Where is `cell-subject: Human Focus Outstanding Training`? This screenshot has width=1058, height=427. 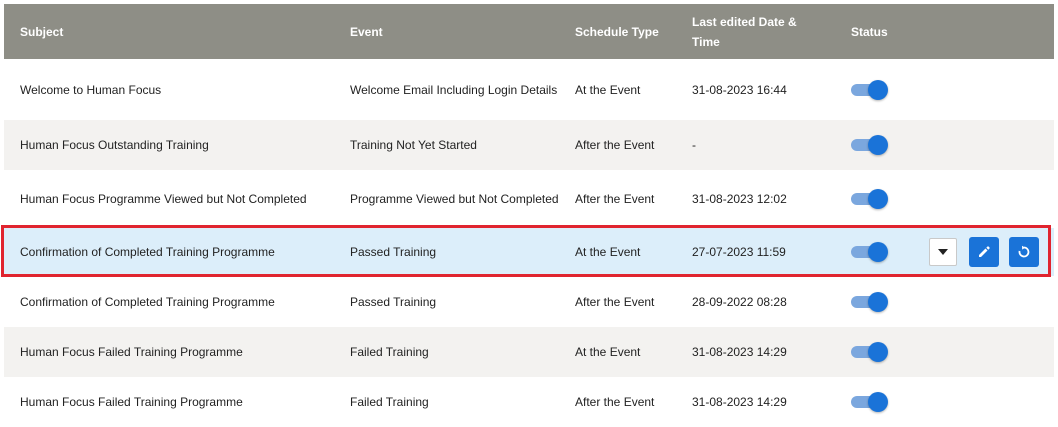
cell-subject: Human Focus Outstanding Training is located at coordinates (114, 145).